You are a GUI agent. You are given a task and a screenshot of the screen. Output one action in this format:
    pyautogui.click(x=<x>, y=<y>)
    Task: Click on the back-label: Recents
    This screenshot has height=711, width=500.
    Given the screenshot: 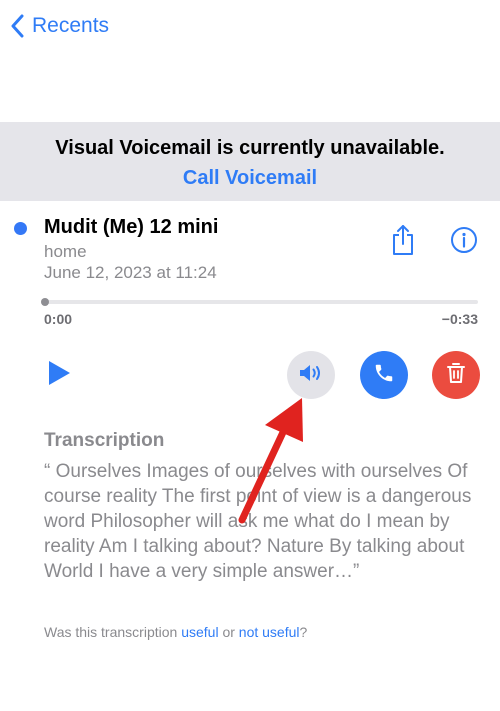 What is the action you would take?
    pyautogui.click(x=71, y=25)
    